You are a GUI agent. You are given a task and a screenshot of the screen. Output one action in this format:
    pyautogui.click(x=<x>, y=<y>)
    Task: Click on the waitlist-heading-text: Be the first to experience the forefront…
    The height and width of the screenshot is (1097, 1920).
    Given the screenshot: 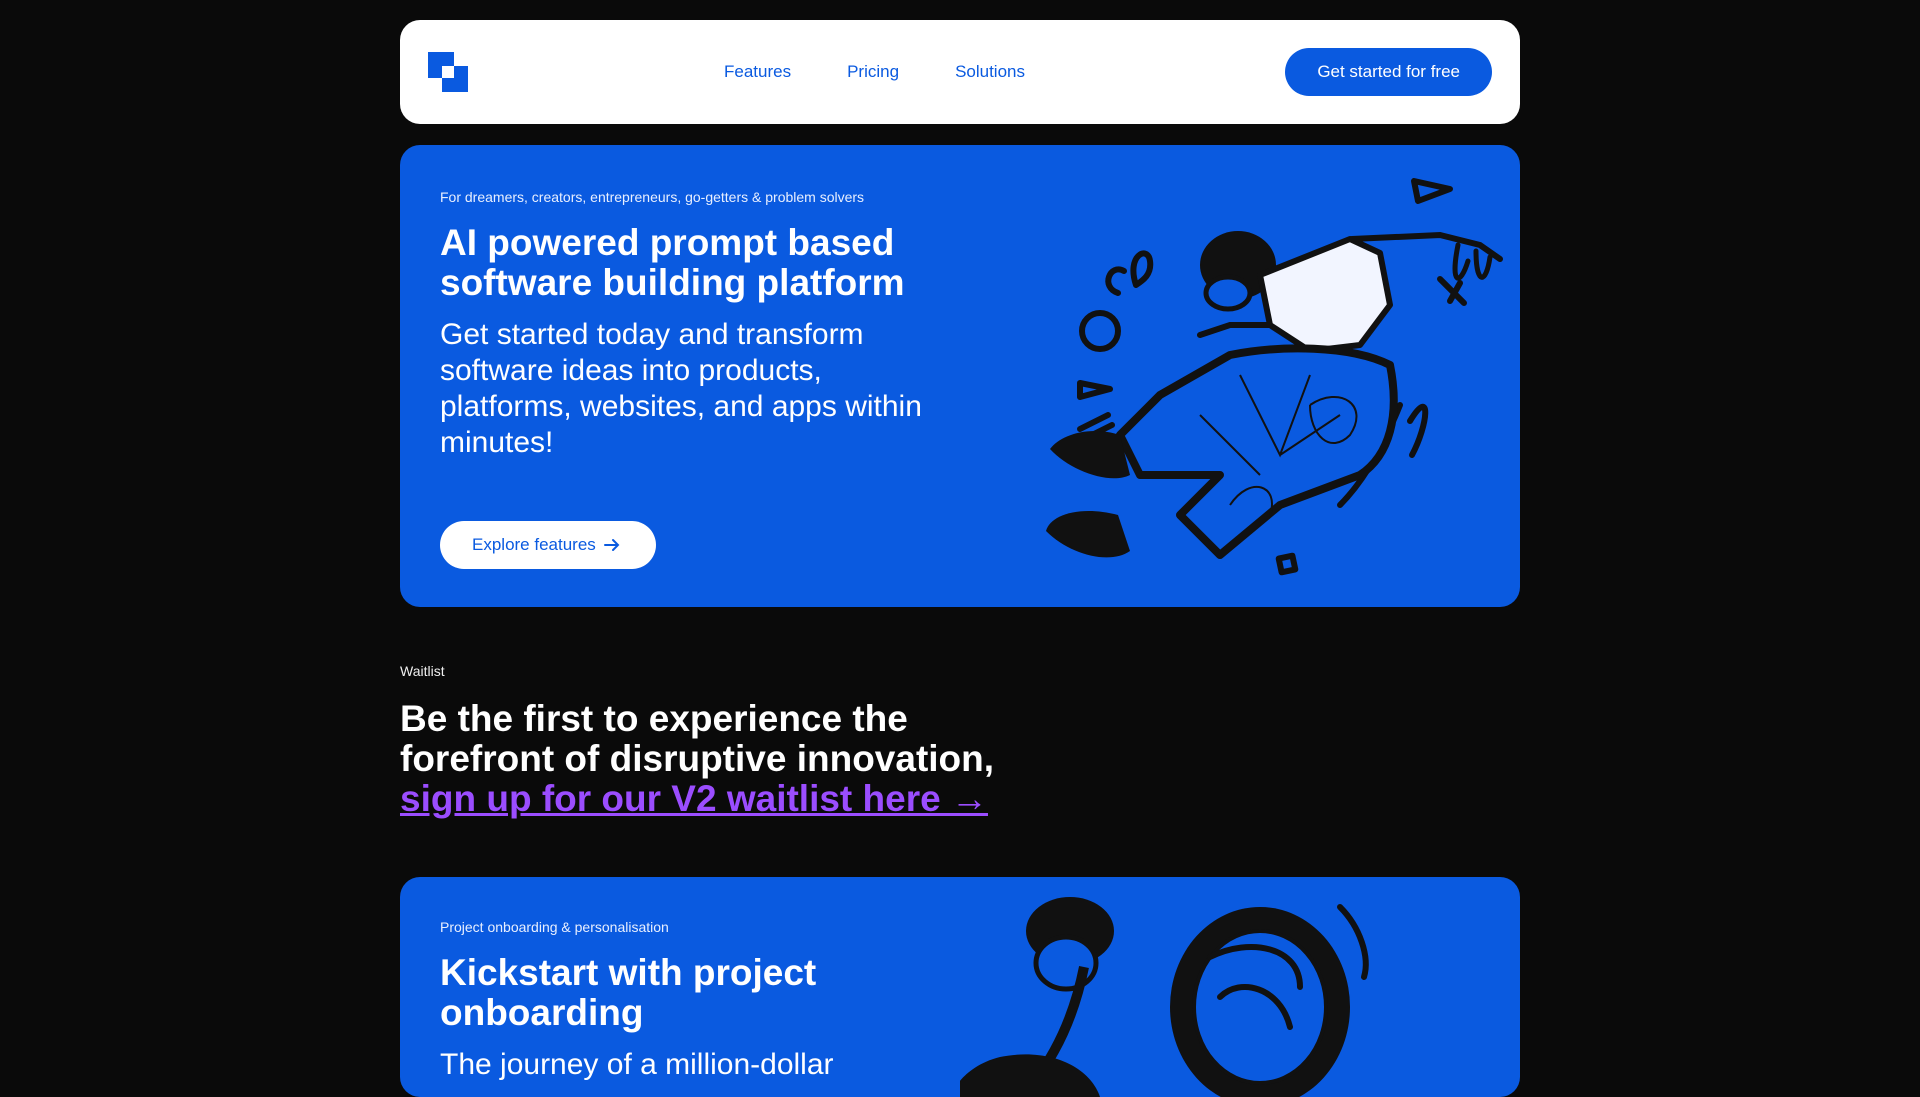 What is the action you would take?
    pyautogui.click(x=697, y=738)
    